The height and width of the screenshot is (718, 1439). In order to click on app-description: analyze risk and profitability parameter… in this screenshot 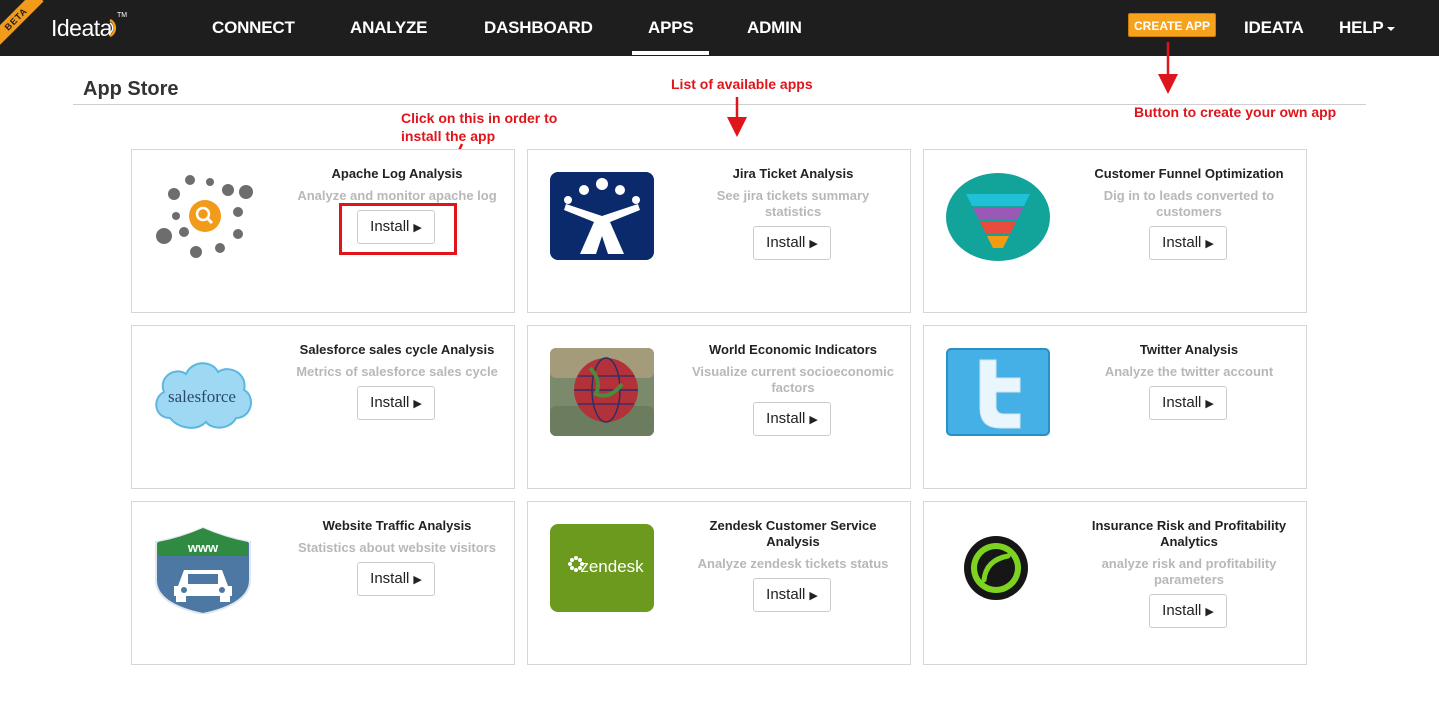, I will do `click(1189, 571)`.